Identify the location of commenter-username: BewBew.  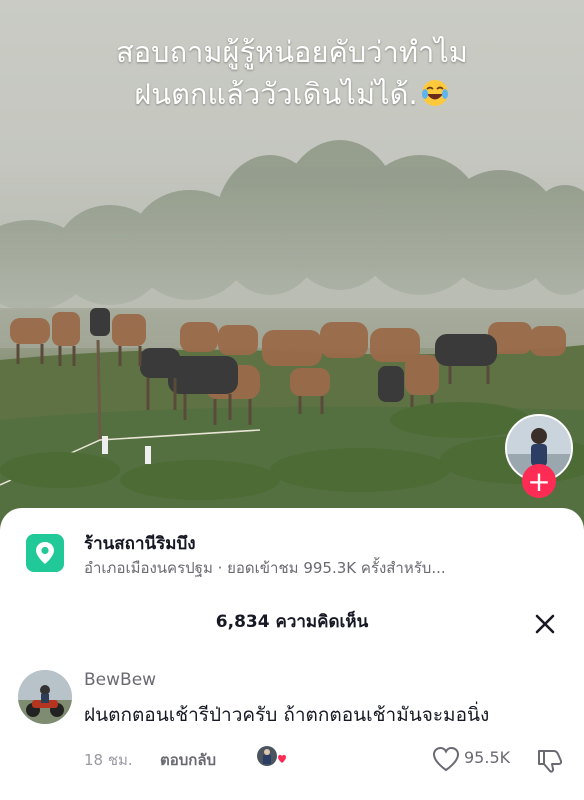
(120, 680).